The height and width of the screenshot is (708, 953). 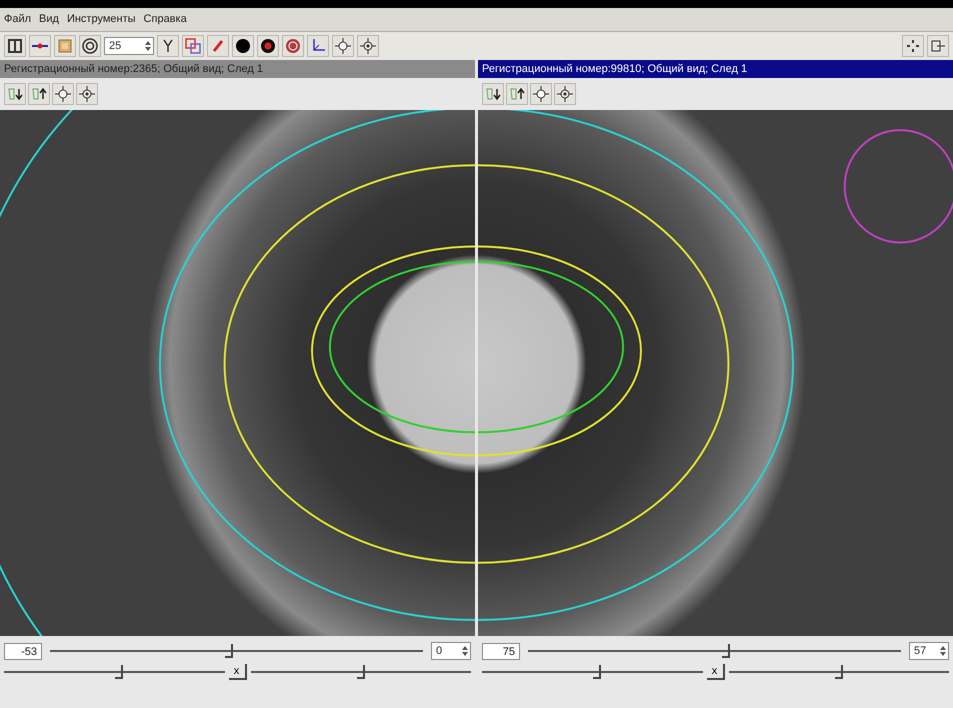 What do you see at coordinates (938, 46) in the screenshot?
I see `exit-icon` at bounding box center [938, 46].